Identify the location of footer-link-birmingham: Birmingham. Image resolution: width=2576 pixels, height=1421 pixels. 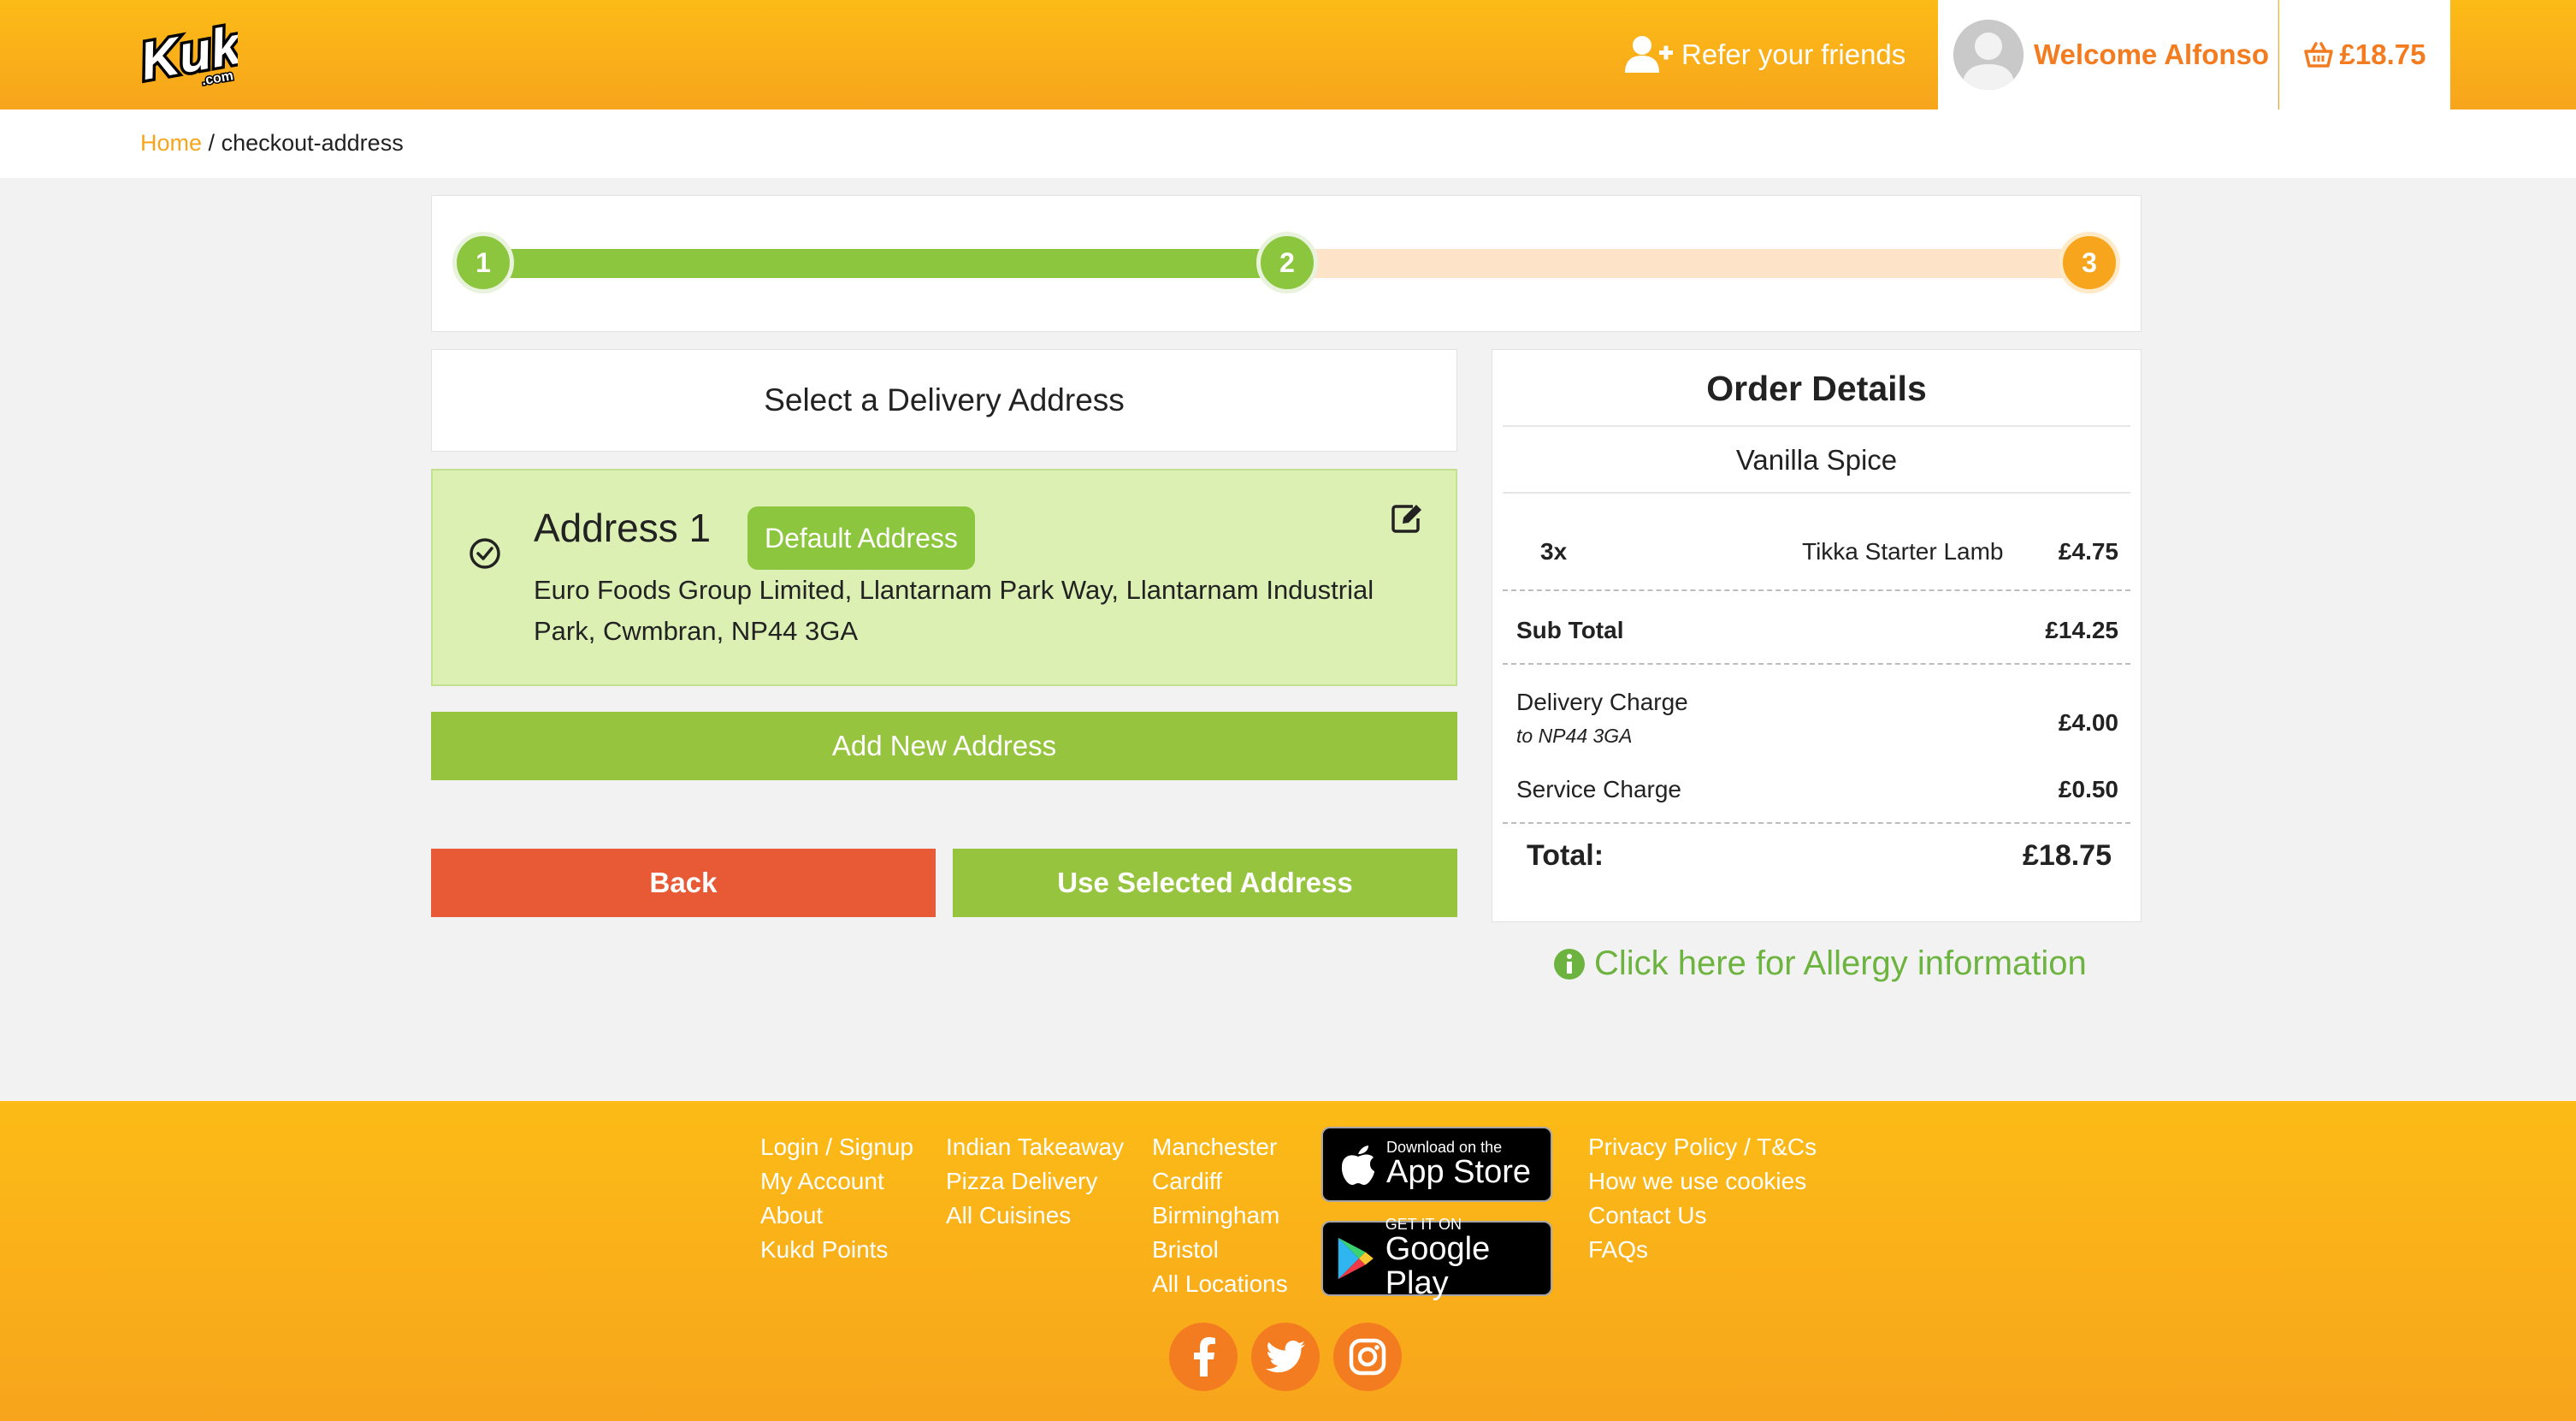
(1220, 1216).